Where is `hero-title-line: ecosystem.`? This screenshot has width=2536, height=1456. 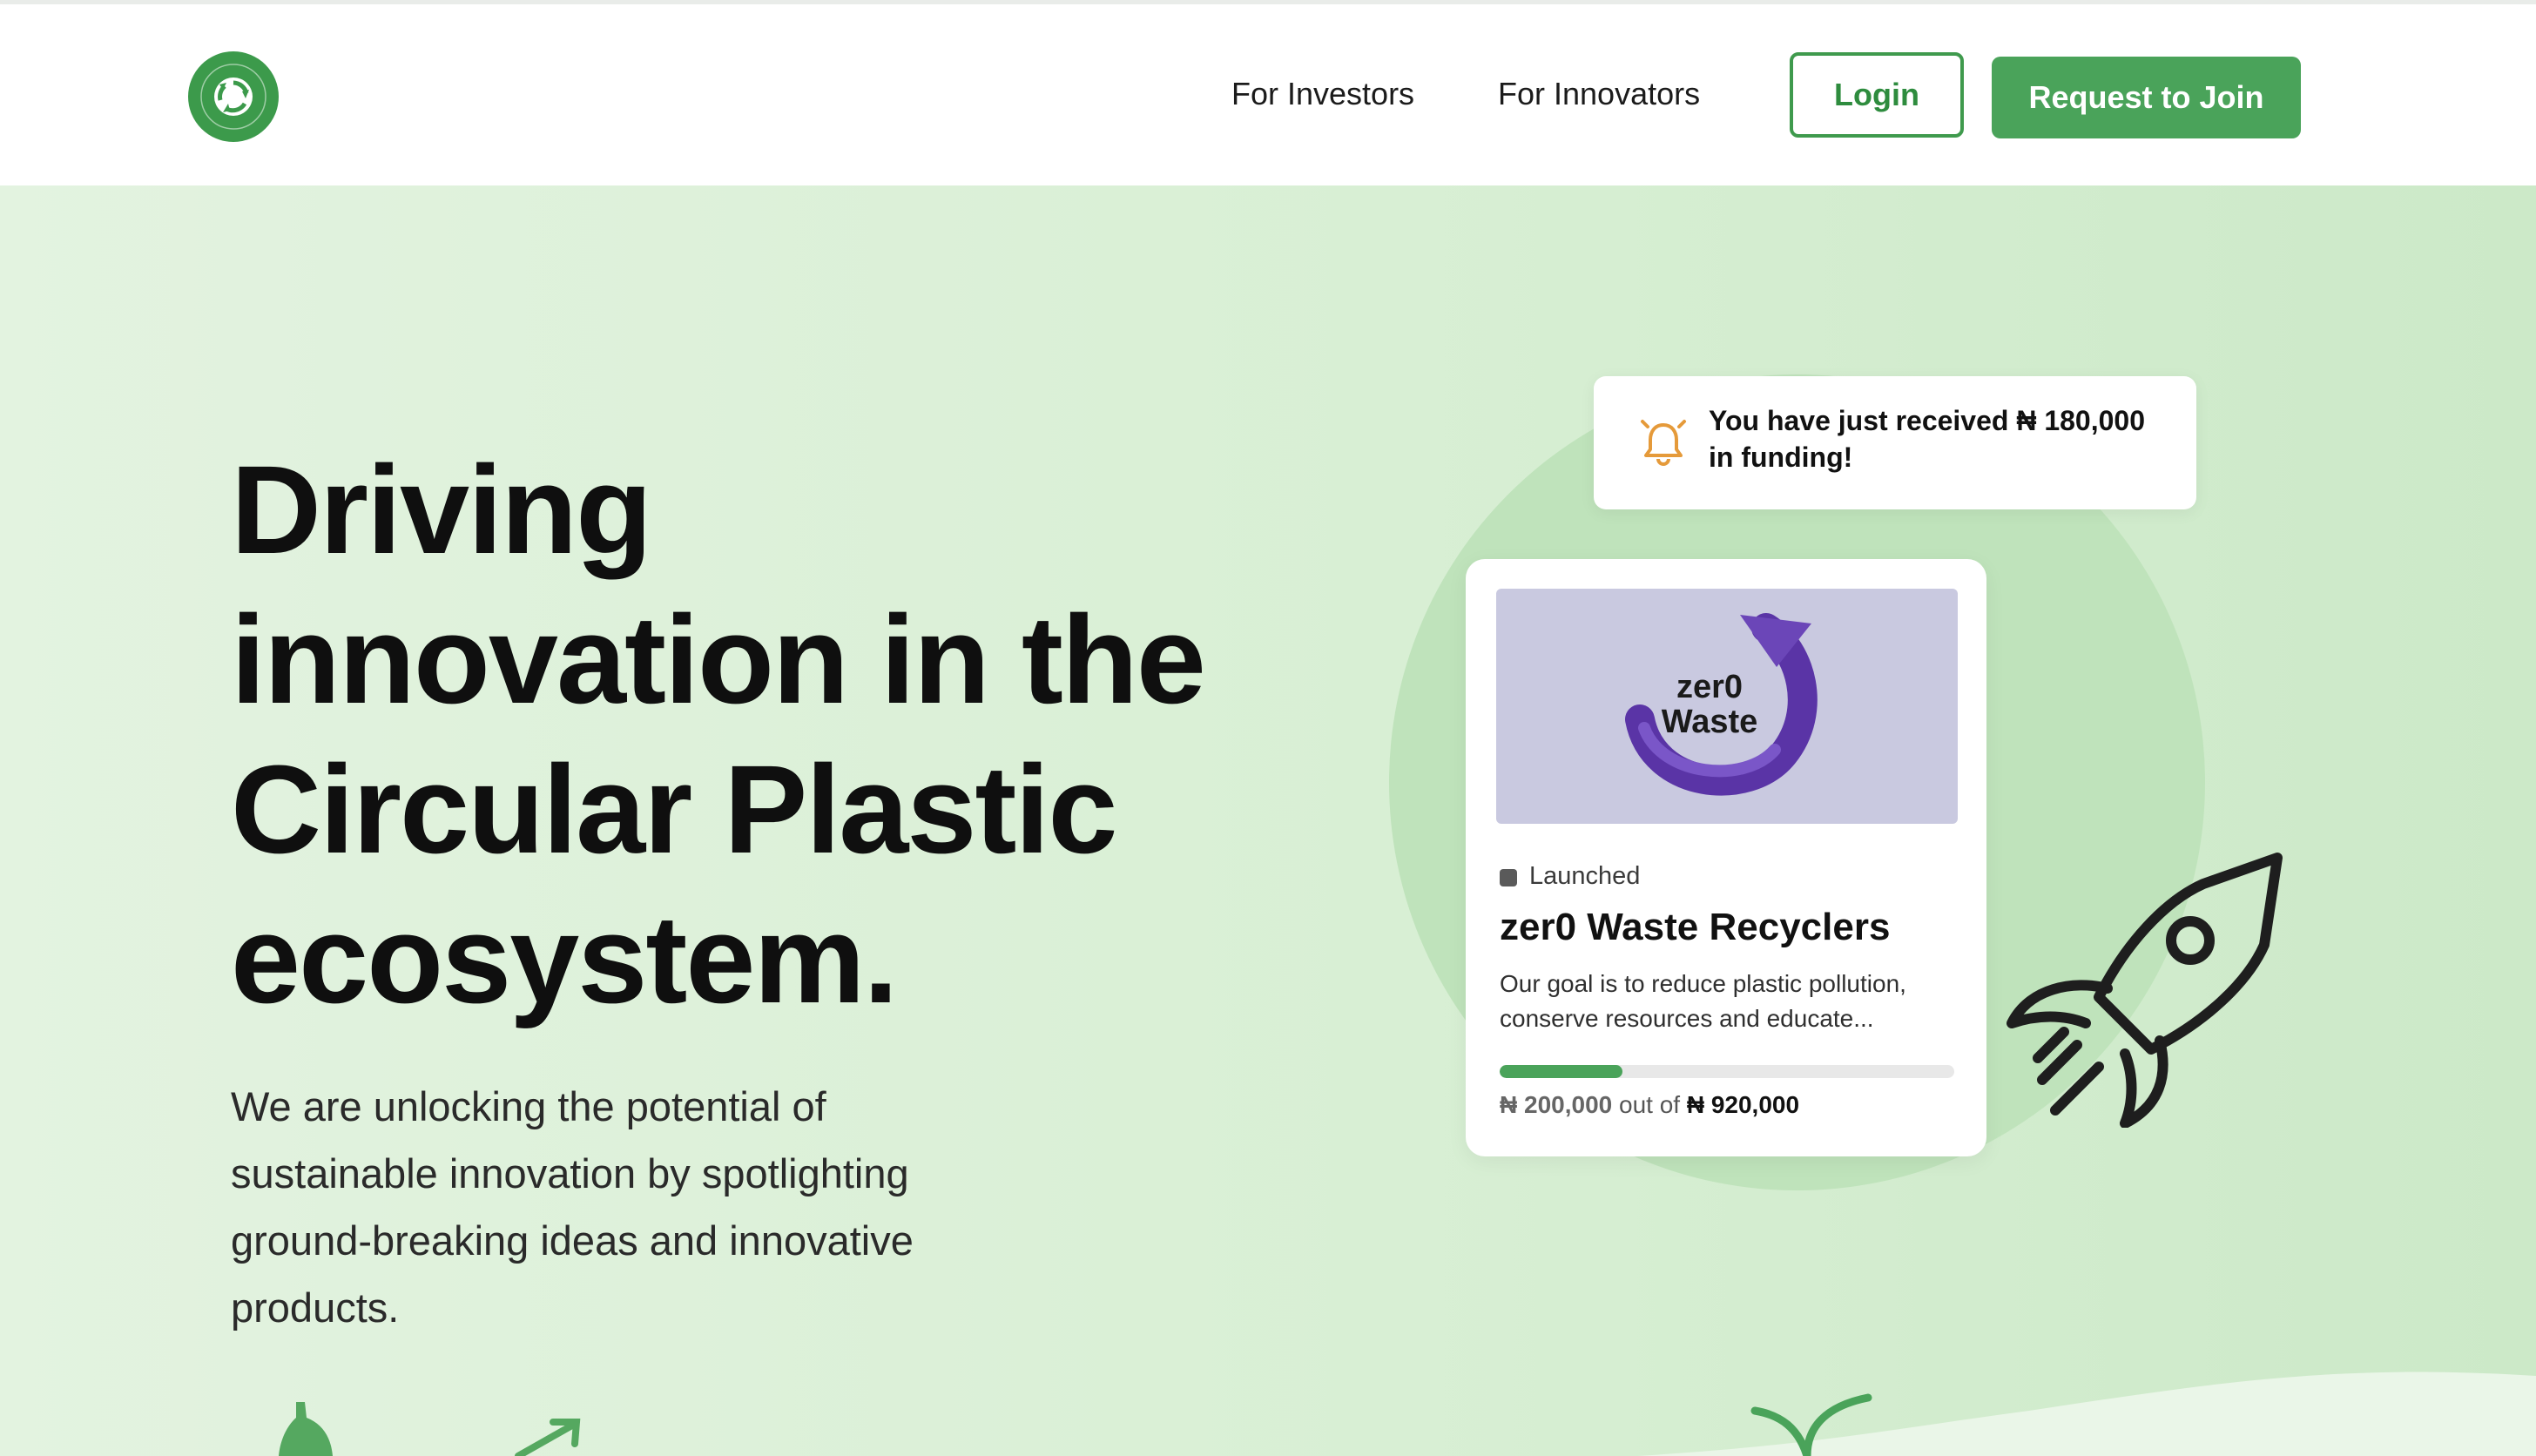
hero-title-line: ecosystem. is located at coordinates (564, 959).